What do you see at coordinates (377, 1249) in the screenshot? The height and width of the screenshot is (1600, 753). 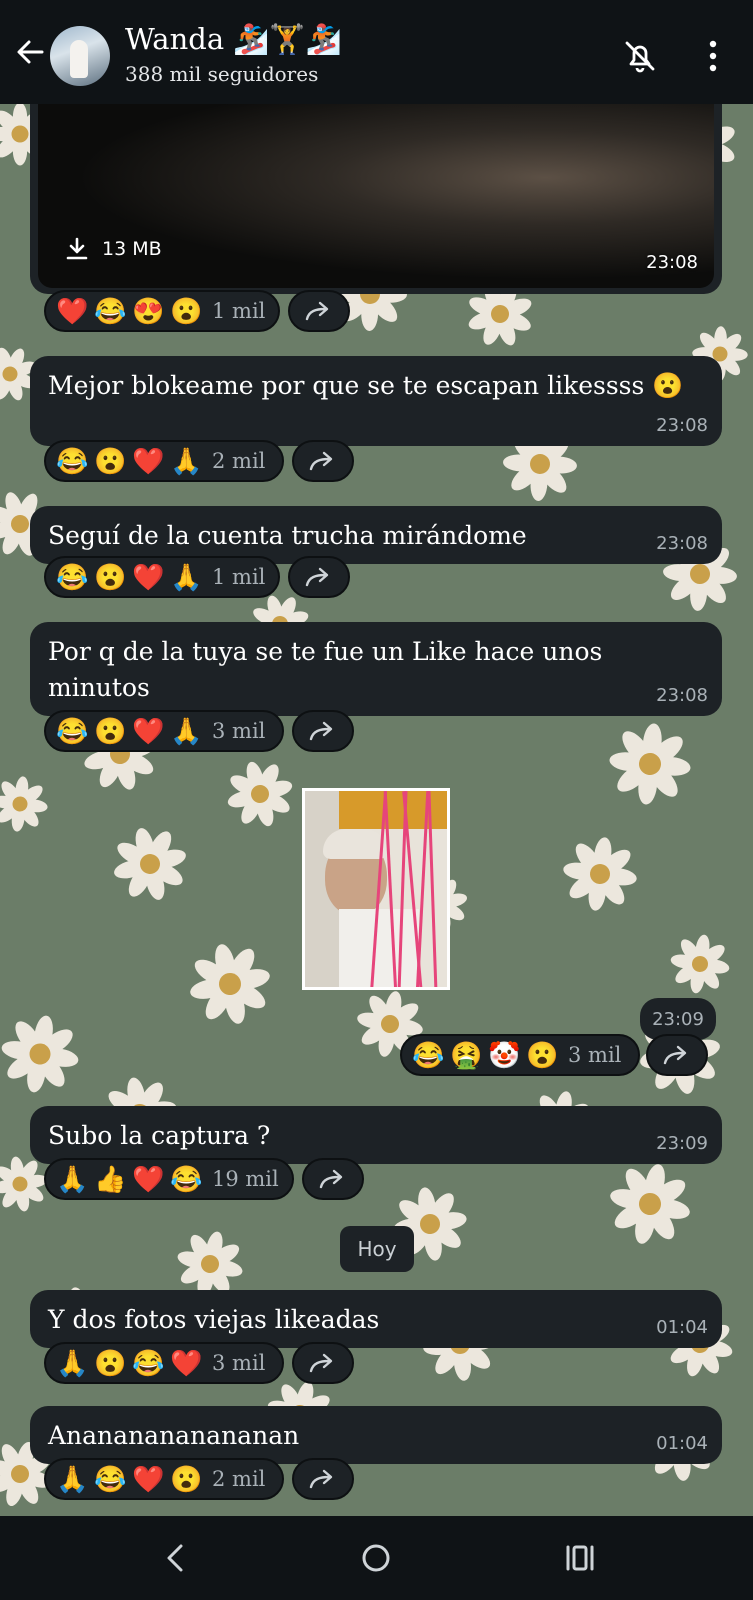 I see `date-separator: Hoy` at bounding box center [377, 1249].